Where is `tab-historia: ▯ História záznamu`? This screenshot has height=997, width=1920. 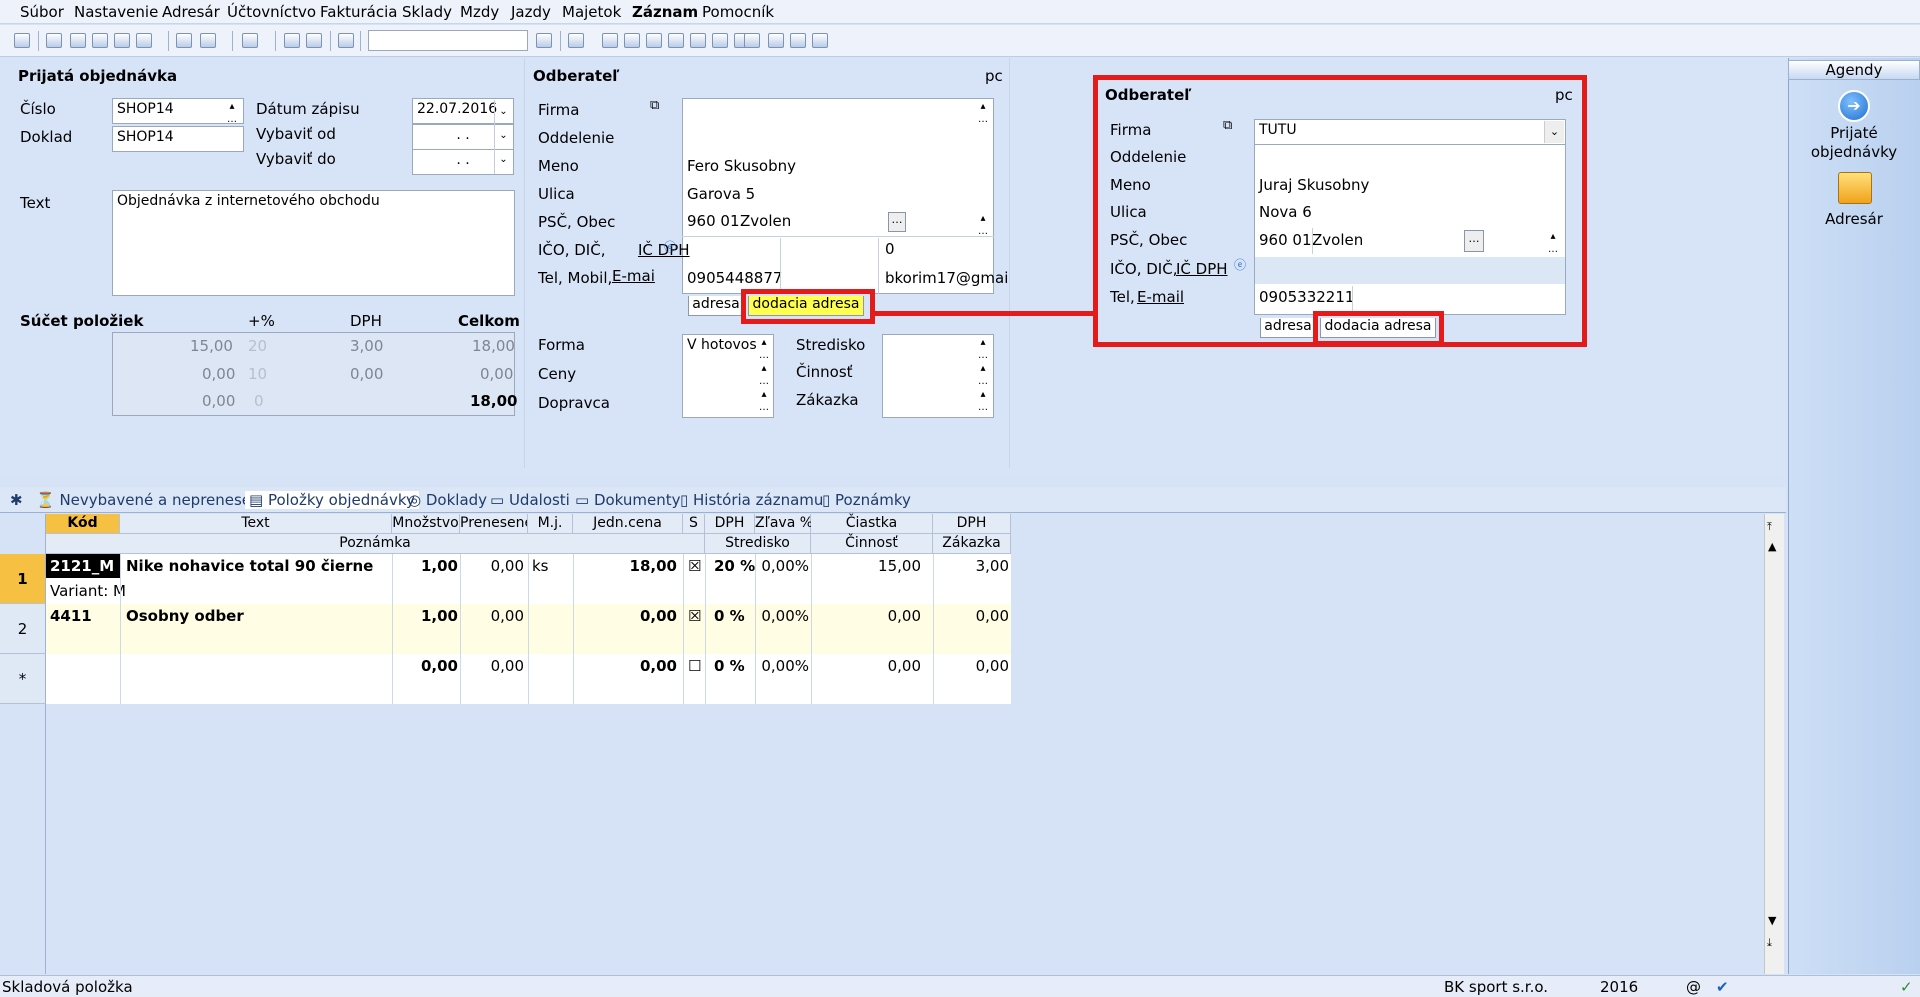
tab-historia: ▯ História záznamu is located at coordinates (751, 500).